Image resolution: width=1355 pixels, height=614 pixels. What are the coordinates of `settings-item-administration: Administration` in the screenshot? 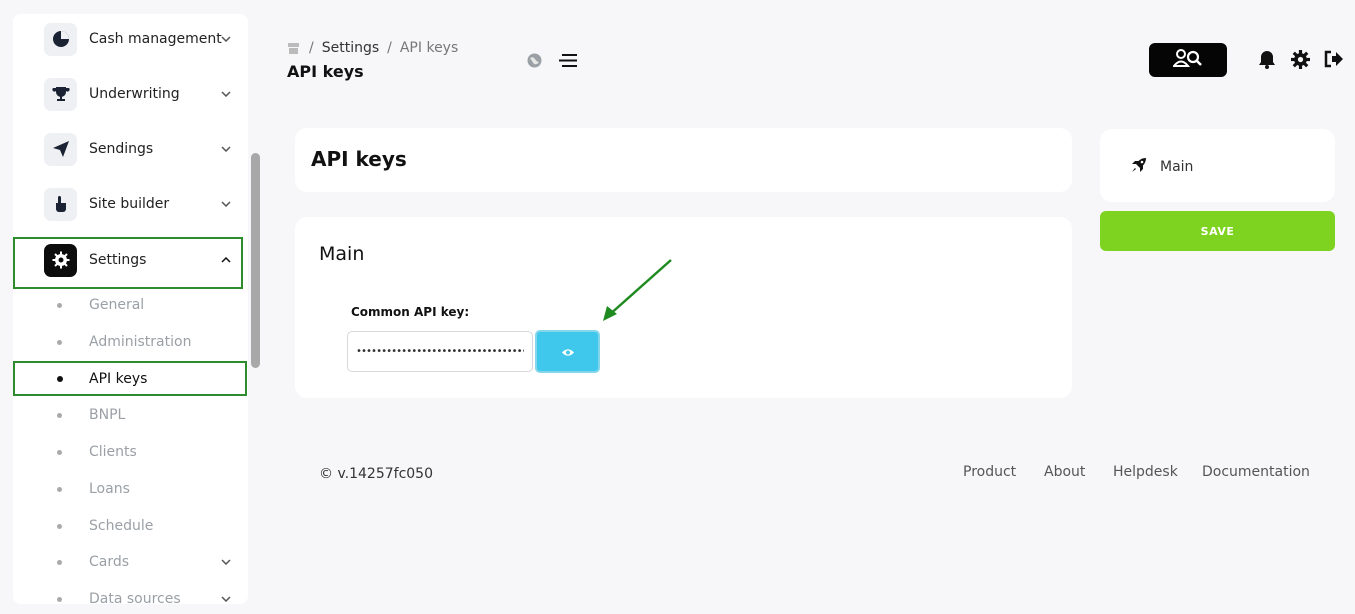 It's located at (130, 342).